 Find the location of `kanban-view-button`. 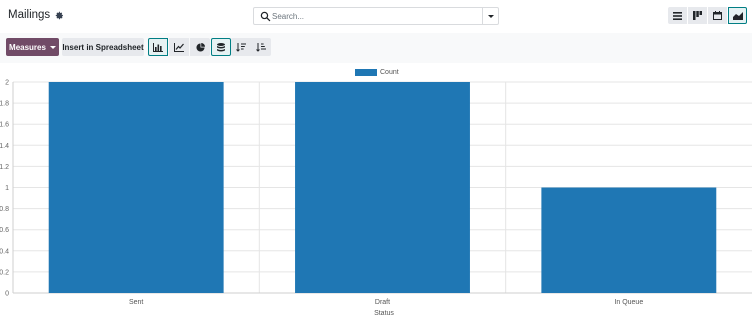

kanban-view-button is located at coordinates (697, 15).